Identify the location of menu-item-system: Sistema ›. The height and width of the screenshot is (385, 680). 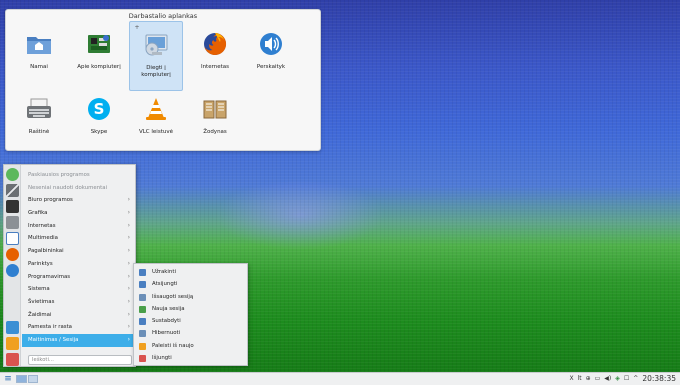
(78, 289).